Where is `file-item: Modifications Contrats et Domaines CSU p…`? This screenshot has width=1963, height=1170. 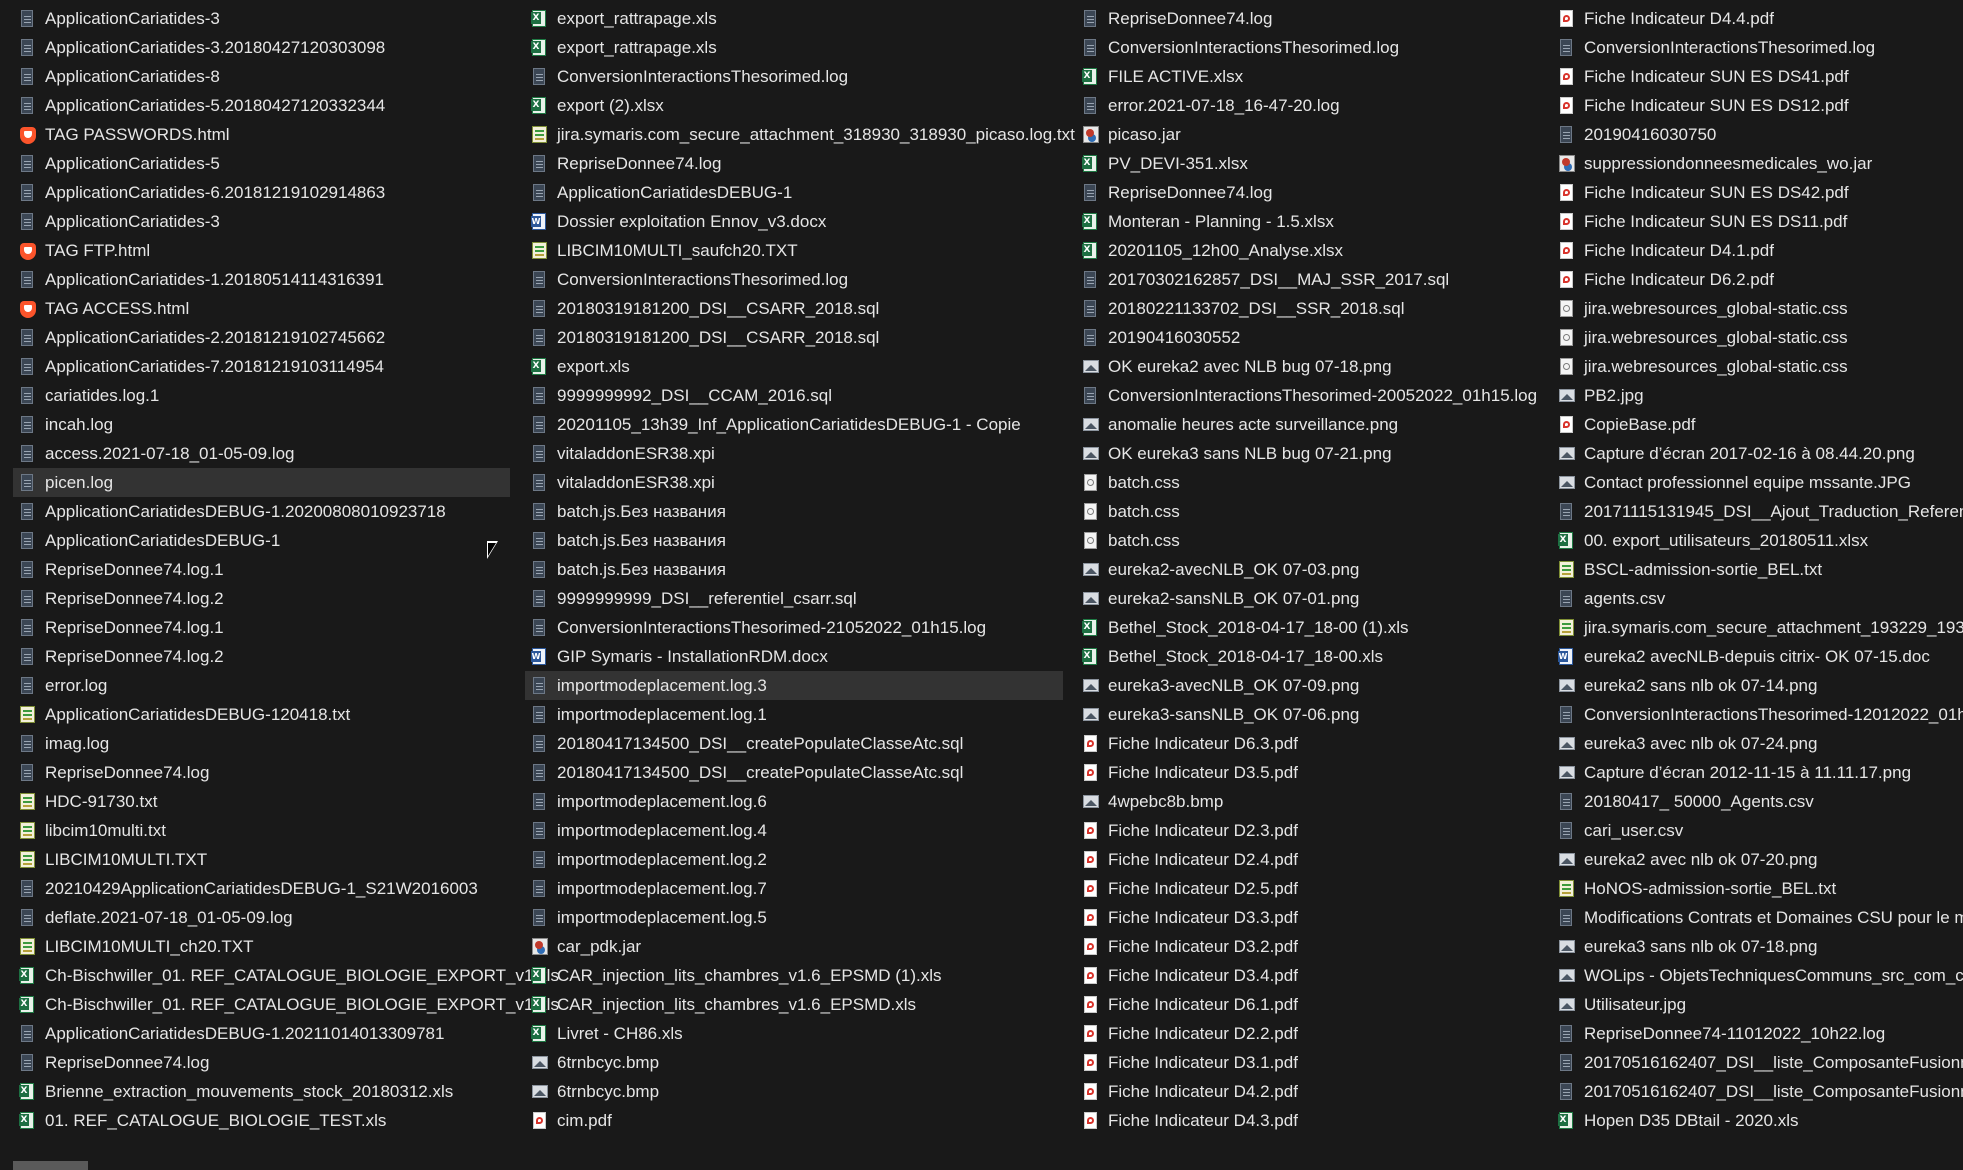
file-item: Modifications Contrats et Domaines CSU p… is located at coordinates (1757, 917).